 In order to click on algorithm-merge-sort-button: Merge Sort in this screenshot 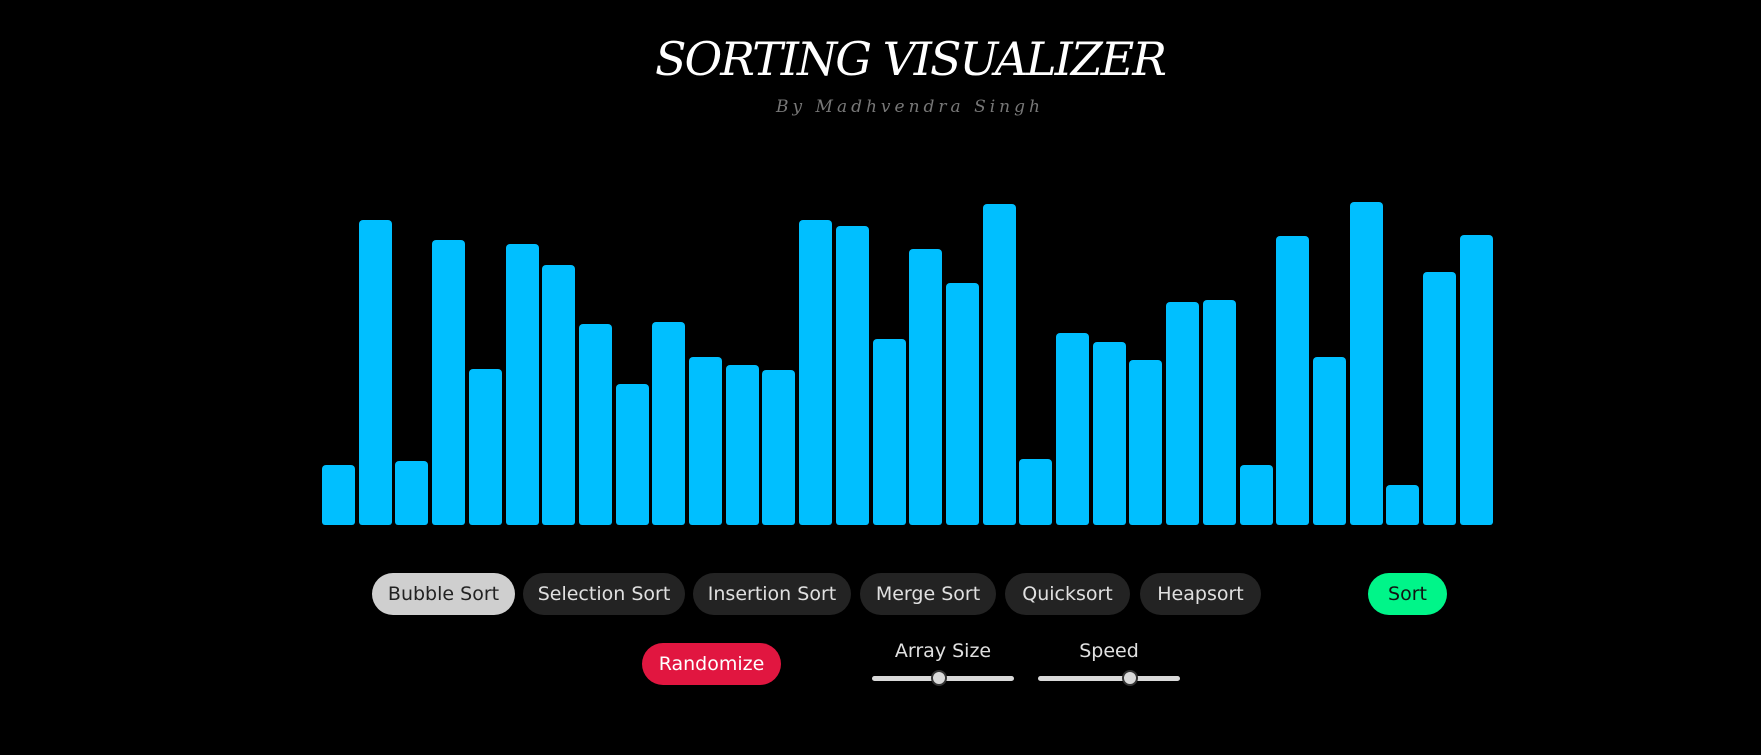, I will do `click(928, 594)`.